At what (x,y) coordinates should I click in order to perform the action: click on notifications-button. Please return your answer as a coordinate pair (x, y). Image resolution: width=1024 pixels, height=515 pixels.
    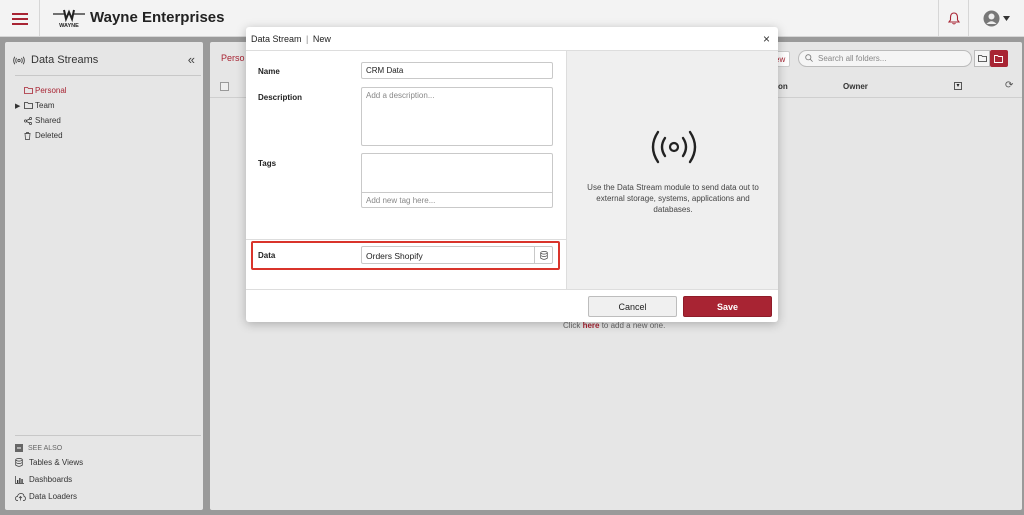
    Looking at the image, I should click on (953, 18).